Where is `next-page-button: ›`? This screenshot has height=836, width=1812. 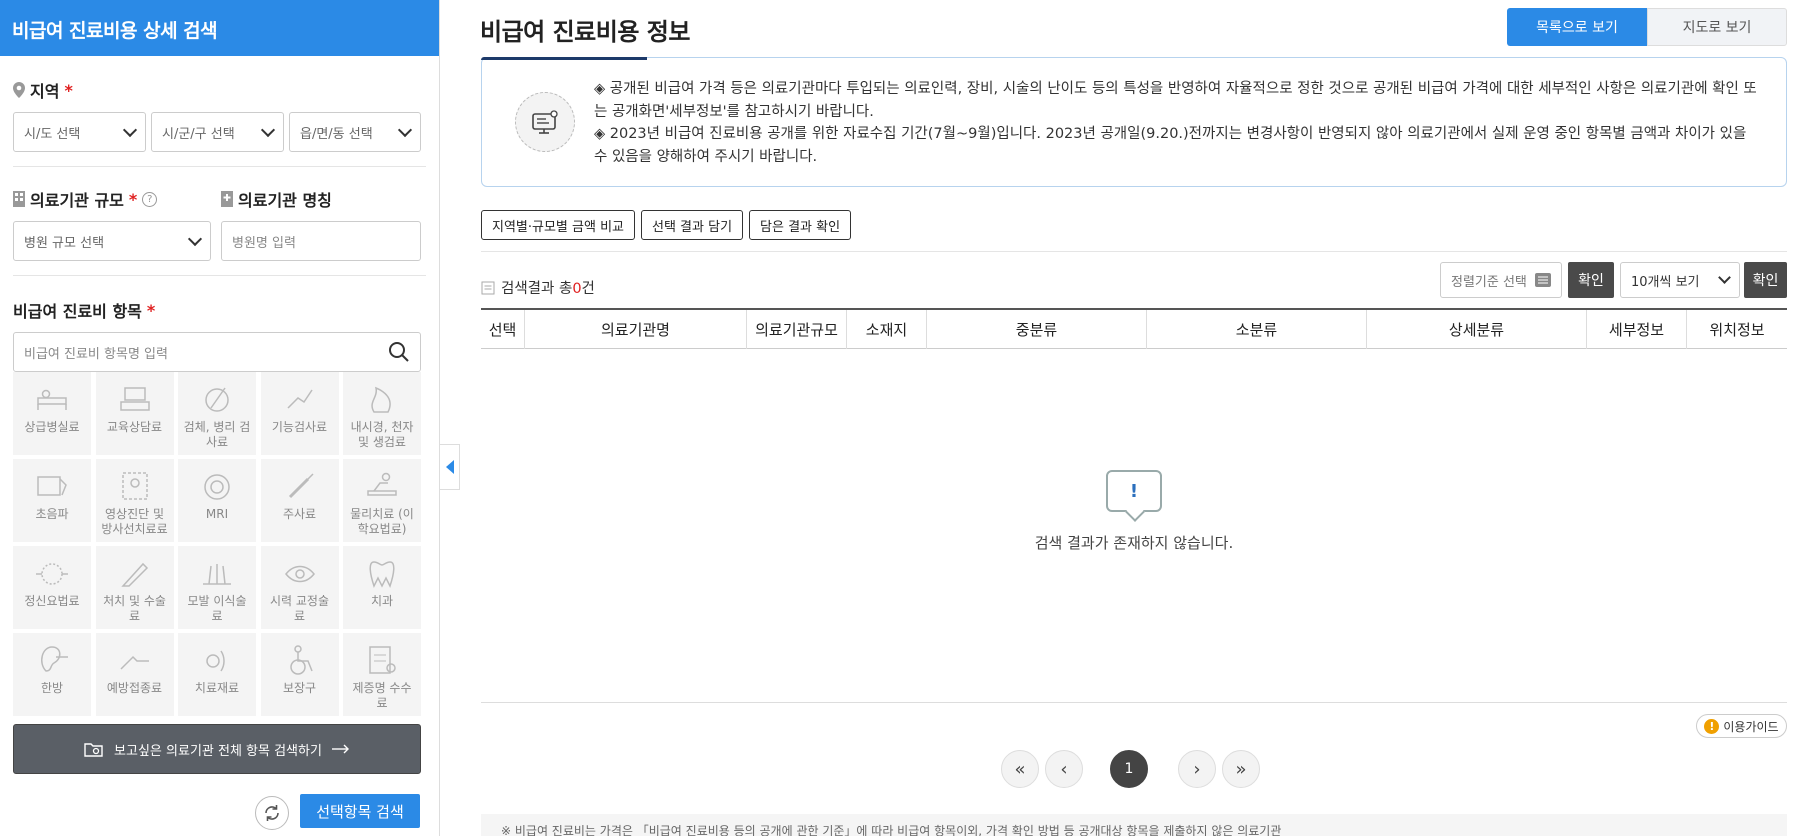 next-page-button: › is located at coordinates (1197, 769).